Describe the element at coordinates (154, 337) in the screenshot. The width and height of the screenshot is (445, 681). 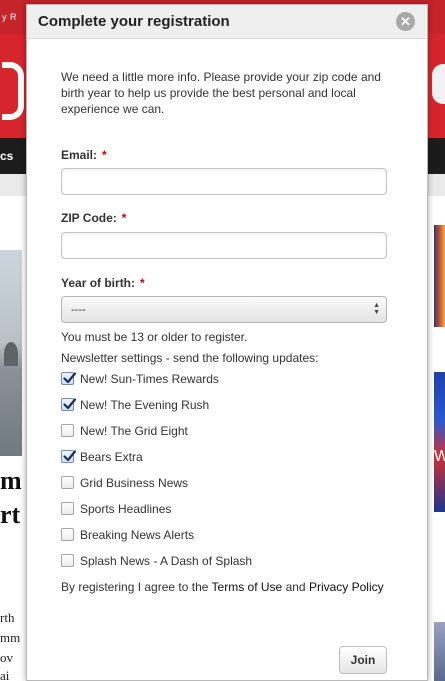
I see `age-note: You must be 13 or older to register.` at that location.